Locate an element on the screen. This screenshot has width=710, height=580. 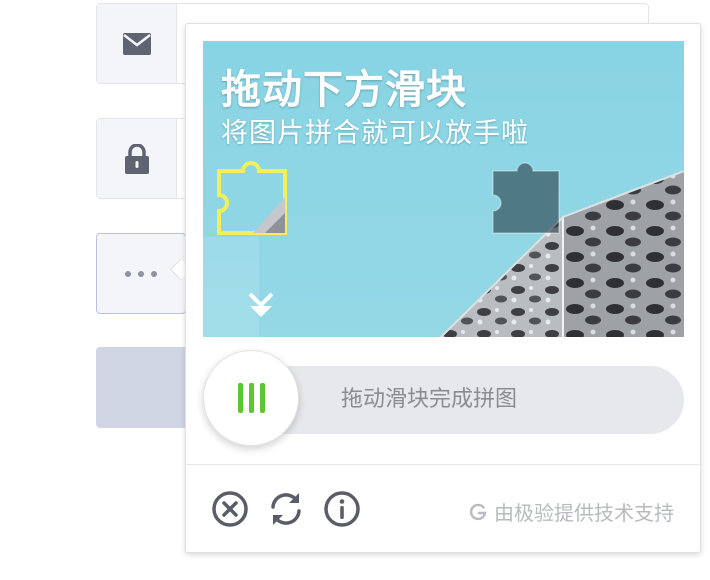
submit-button is located at coordinates (143, 387).